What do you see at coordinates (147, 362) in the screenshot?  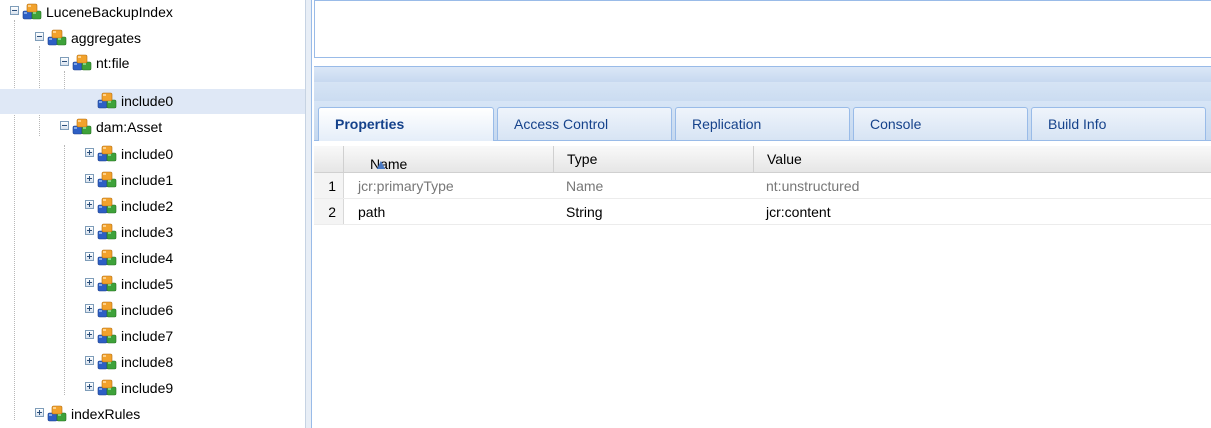 I see `tree-node-label: include8` at bounding box center [147, 362].